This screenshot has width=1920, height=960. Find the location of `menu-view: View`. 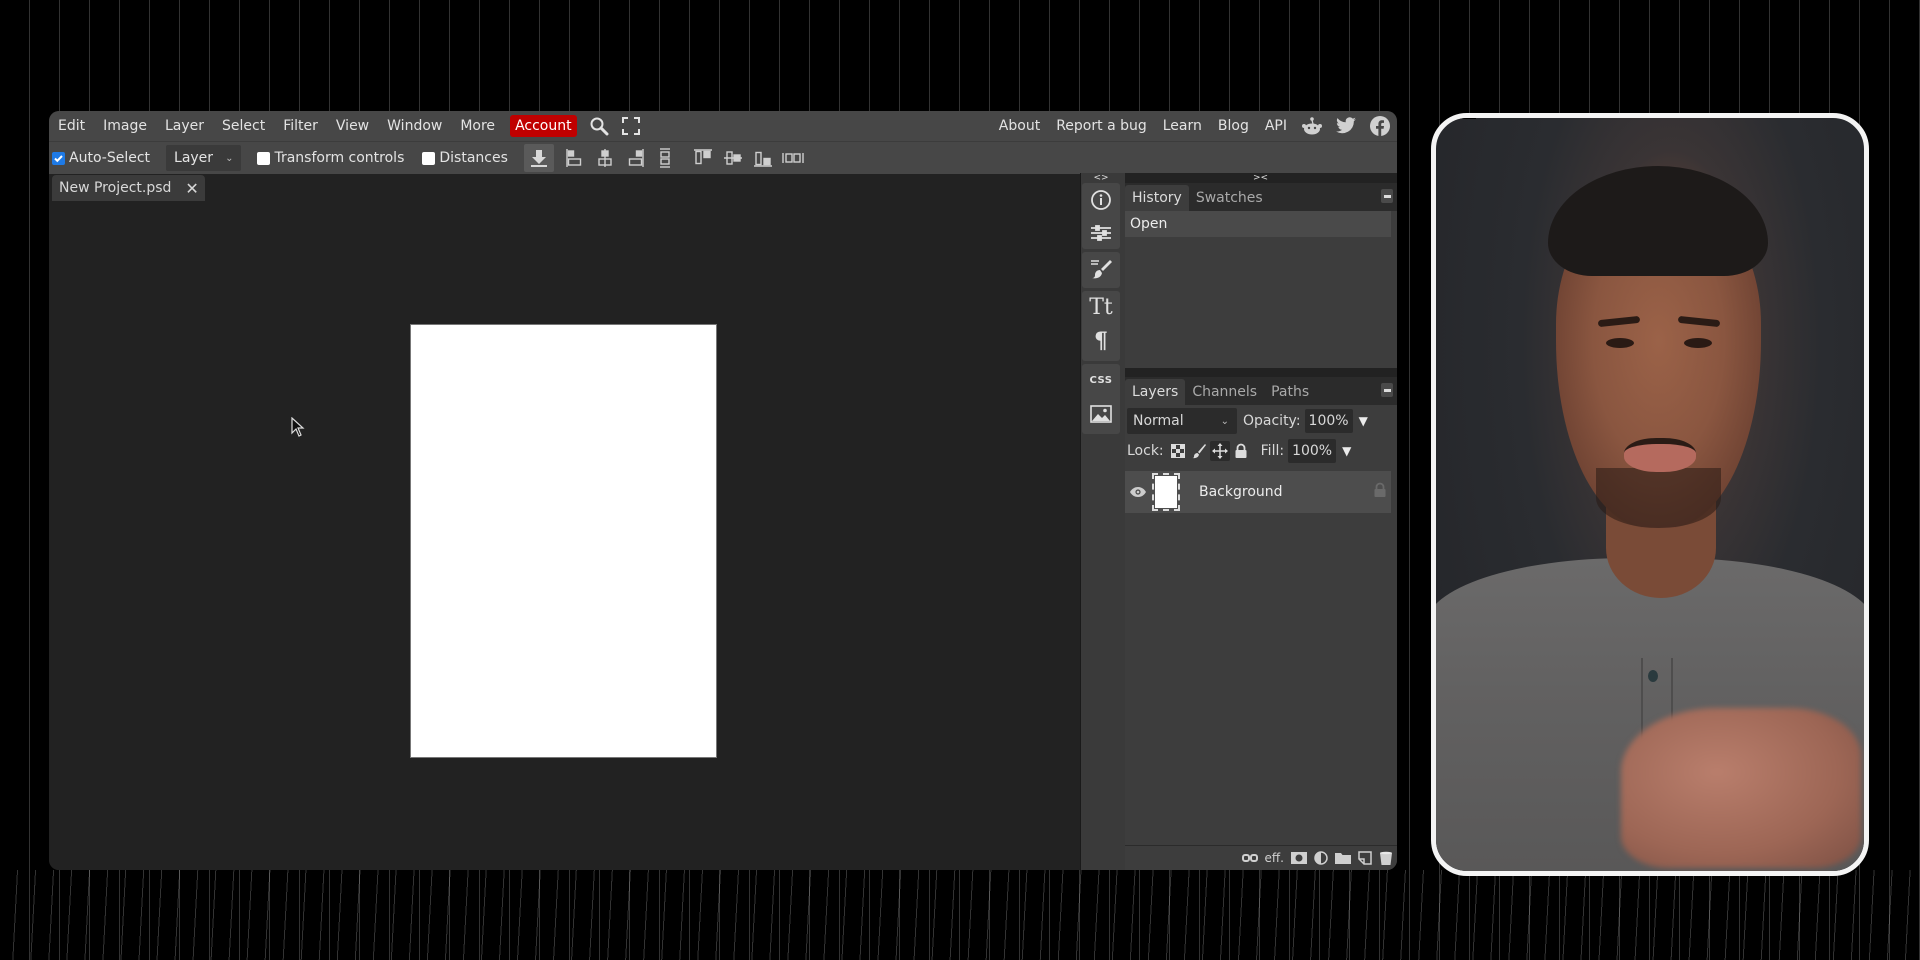

menu-view: View is located at coordinates (352, 126).